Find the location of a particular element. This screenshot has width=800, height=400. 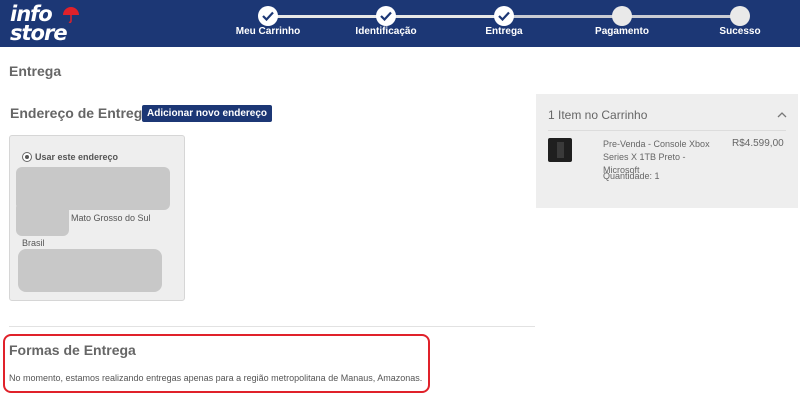

step-label-pagamento: Pagamento is located at coordinates (622, 31).